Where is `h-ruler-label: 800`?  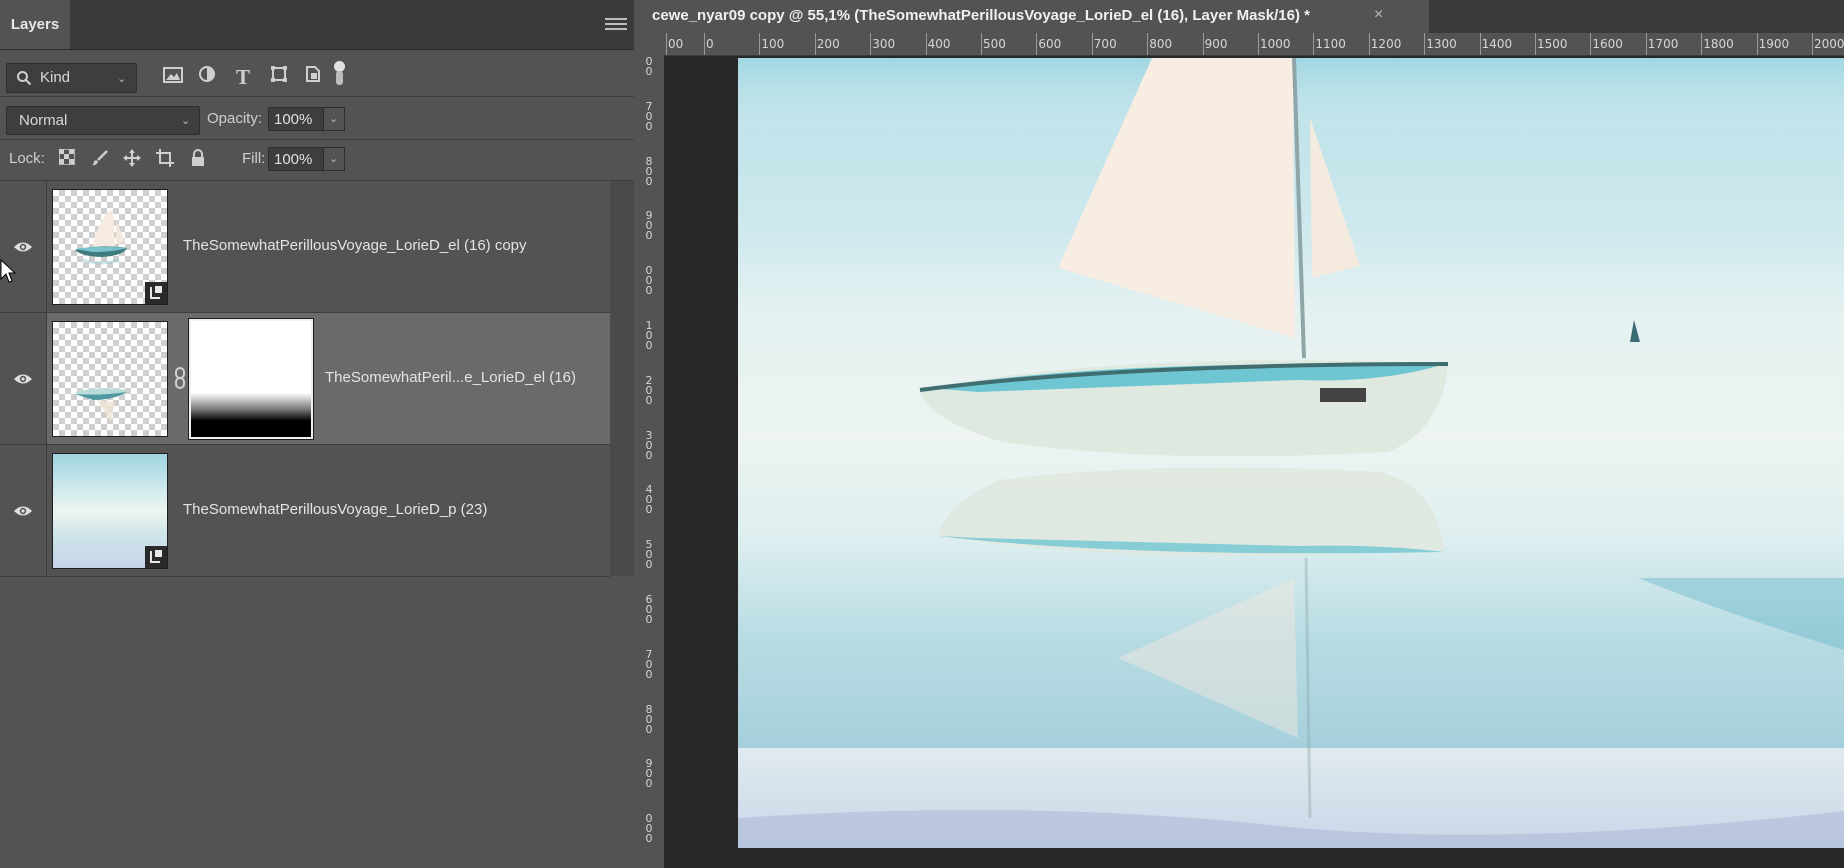
h-ruler-label: 800 is located at coordinates (1161, 44).